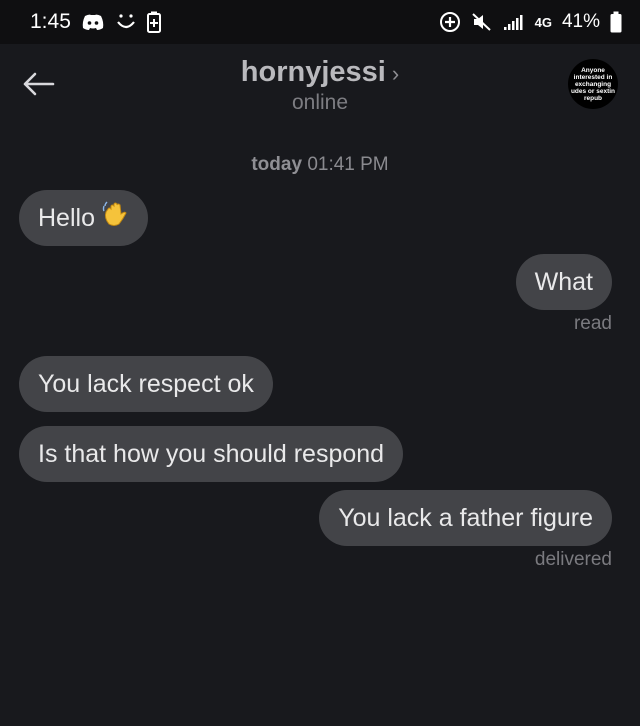  Describe the element at coordinates (543, 22) in the screenshot. I see `network-type: 4G` at that location.